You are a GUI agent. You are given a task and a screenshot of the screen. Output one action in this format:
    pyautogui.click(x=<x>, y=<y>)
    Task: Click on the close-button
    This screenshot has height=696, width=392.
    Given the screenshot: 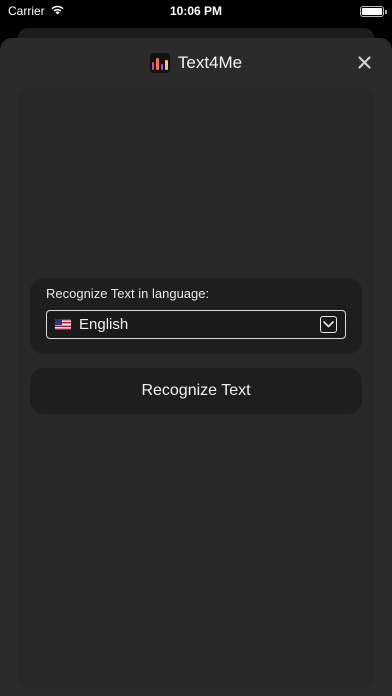 What is the action you would take?
    pyautogui.click(x=364, y=62)
    